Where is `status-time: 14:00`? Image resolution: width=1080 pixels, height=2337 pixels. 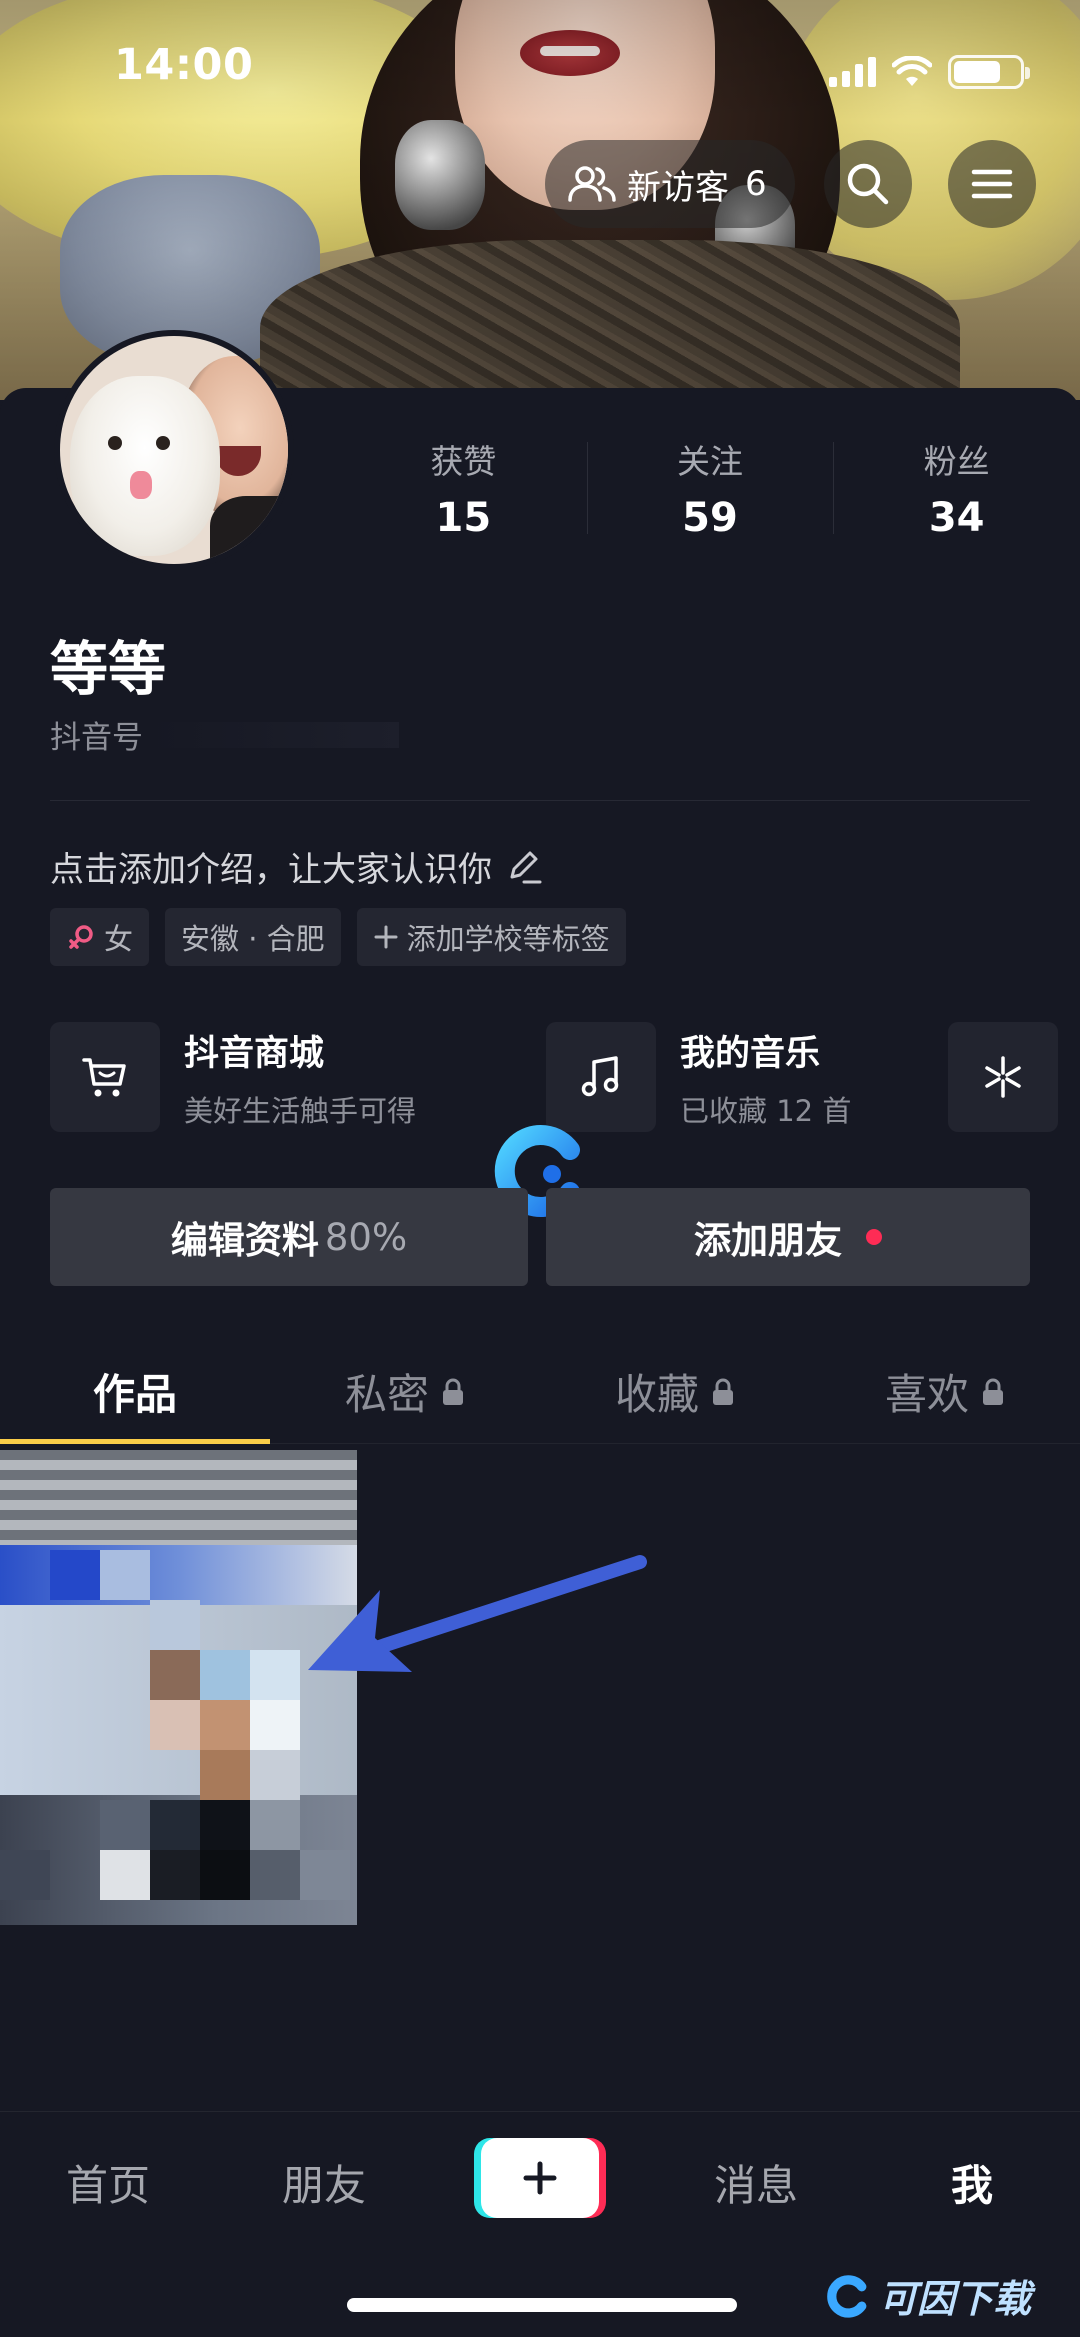 status-time: 14:00 is located at coordinates (184, 65).